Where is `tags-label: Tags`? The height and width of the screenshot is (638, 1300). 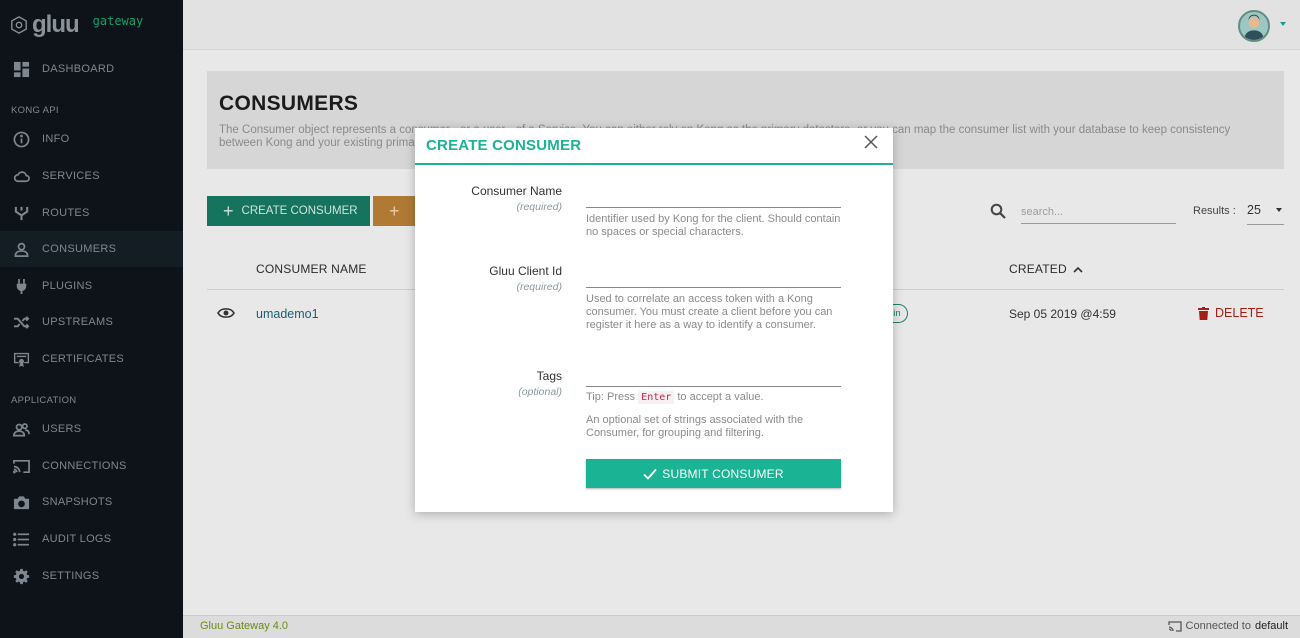 tags-label: Tags is located at coordinates (549, 376).